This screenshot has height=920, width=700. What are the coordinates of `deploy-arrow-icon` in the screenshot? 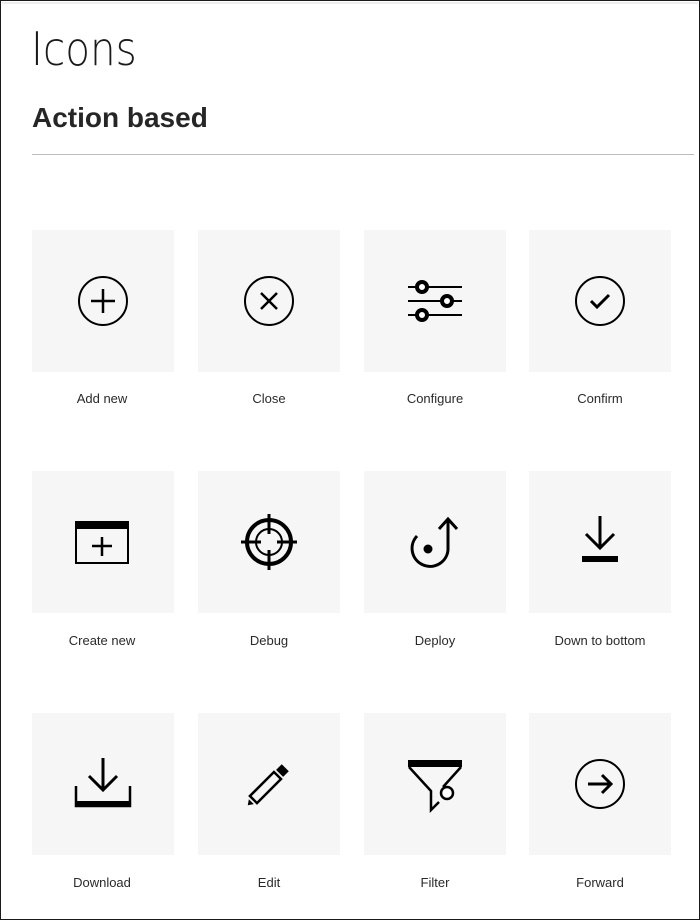 It's located at (434, 542).